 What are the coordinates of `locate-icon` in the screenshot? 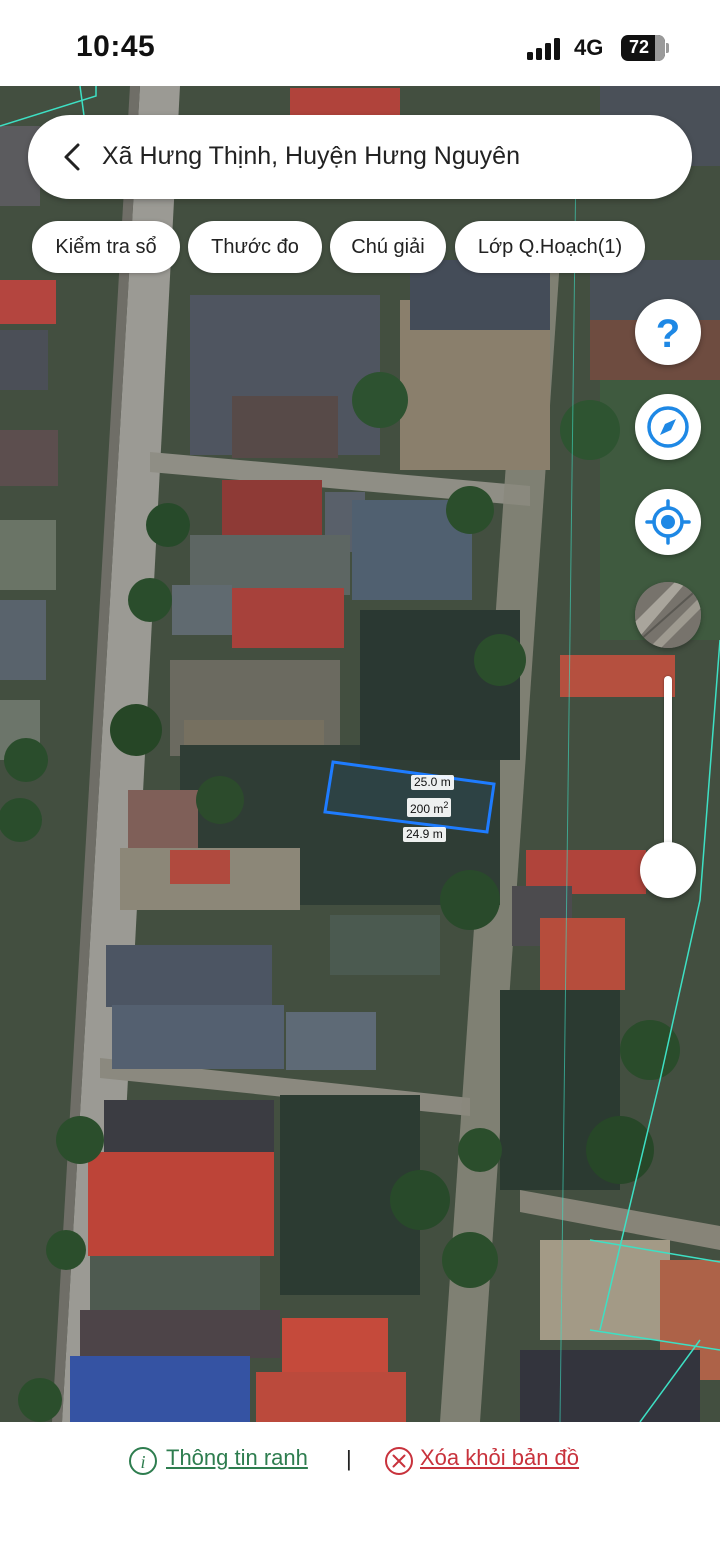 It's located at (668, 522).